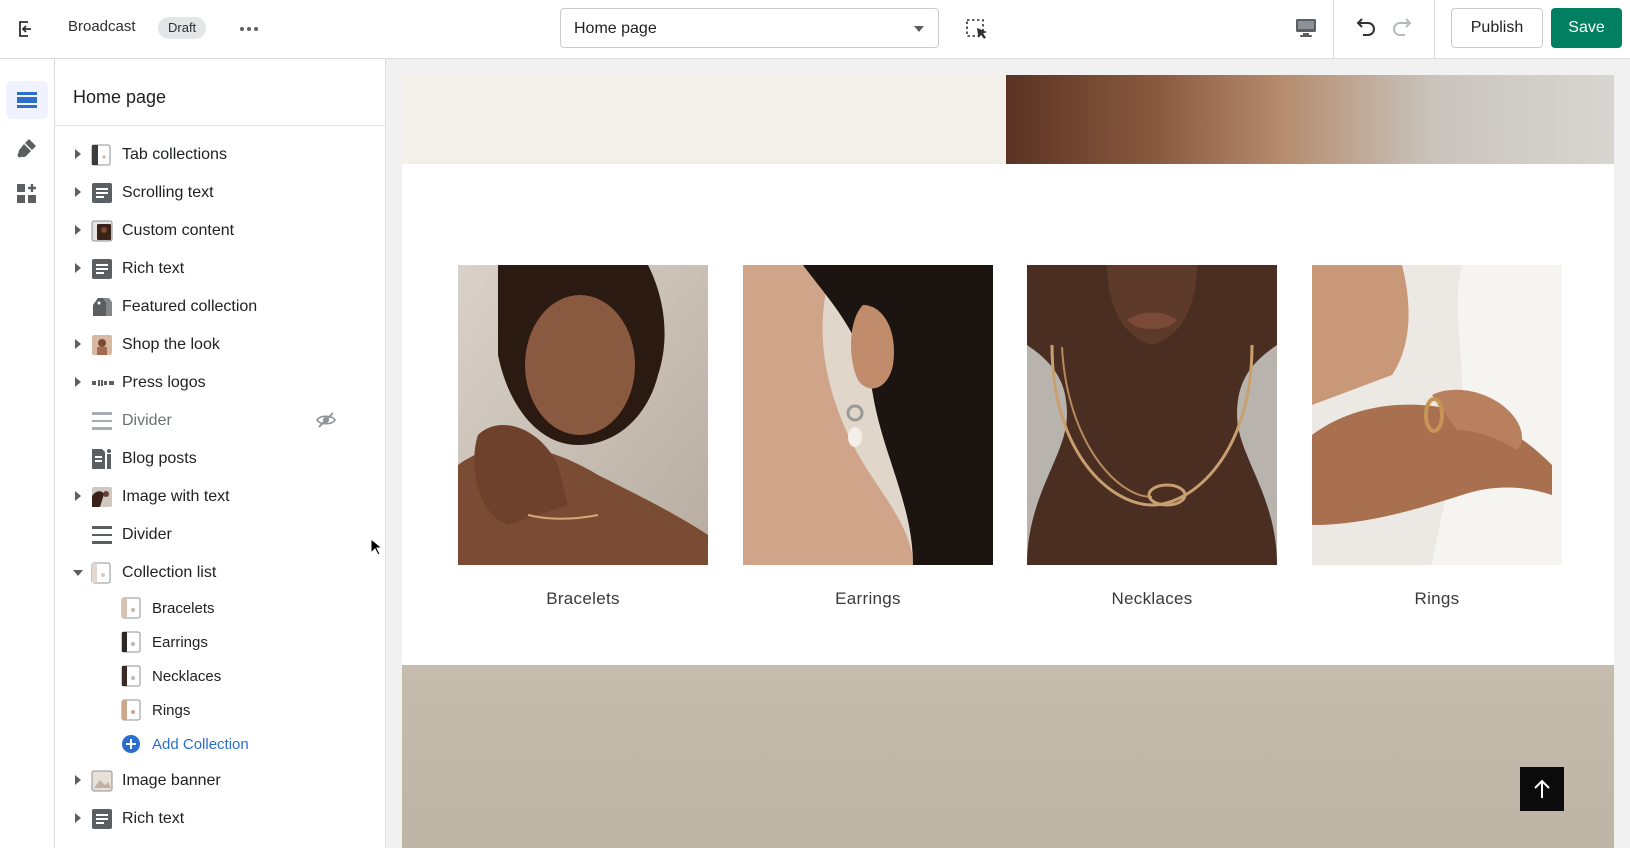 This screenshot has width=1630, height=848. What do you see at coordinates (200, 744) in the screenshot?
I see `add-collection-label: Add Collection` at bounding box center [200, 744].